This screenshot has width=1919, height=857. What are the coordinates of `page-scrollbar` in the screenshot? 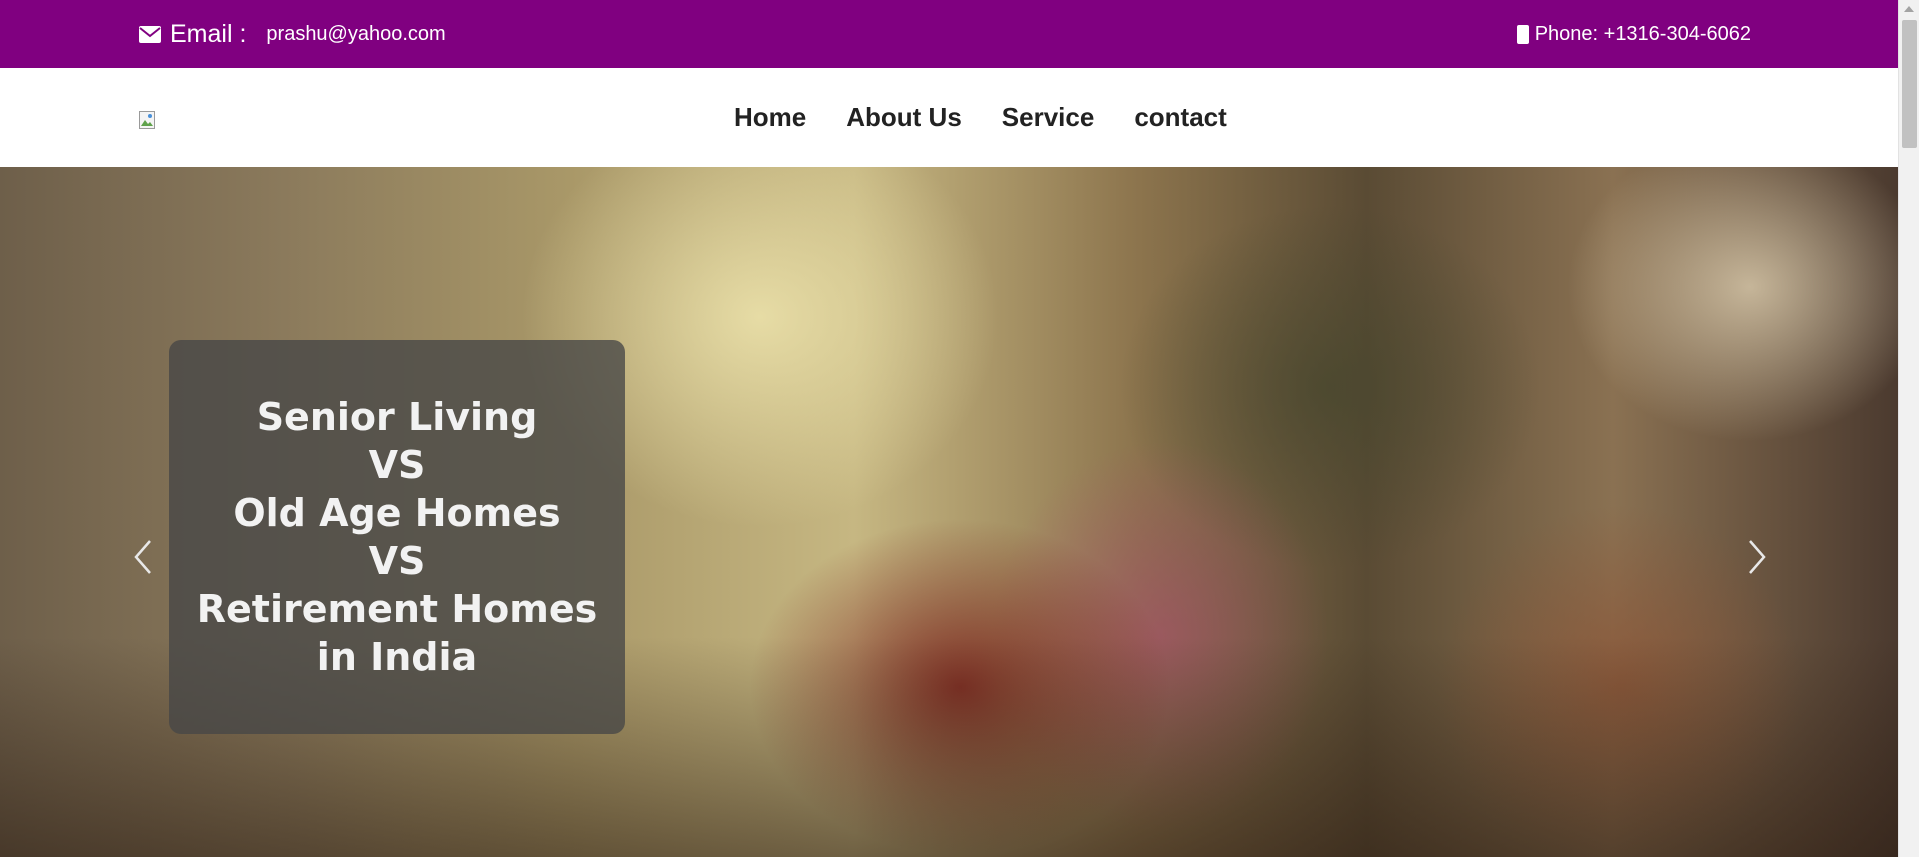 It's located at (1908, 428).